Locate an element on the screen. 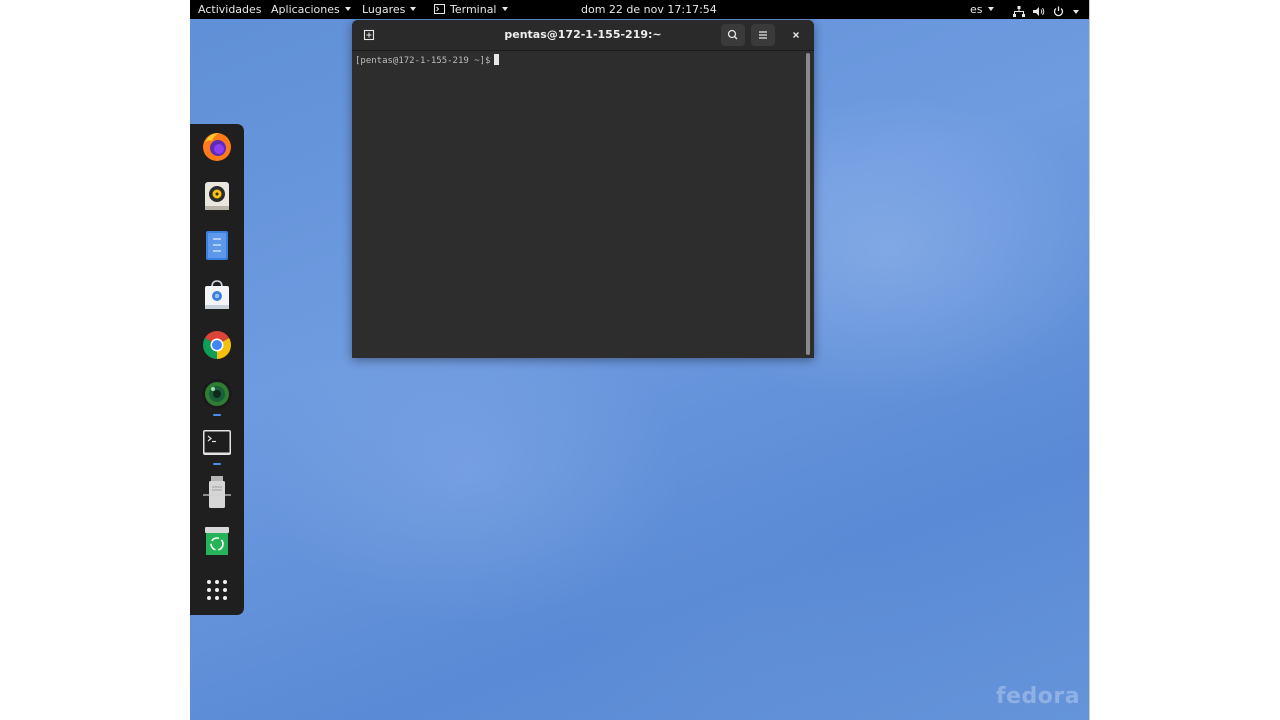 Image resolution: width=1280 pixels, height=720 pixels. camera-lens-icon is located at coordinates (217, 394).